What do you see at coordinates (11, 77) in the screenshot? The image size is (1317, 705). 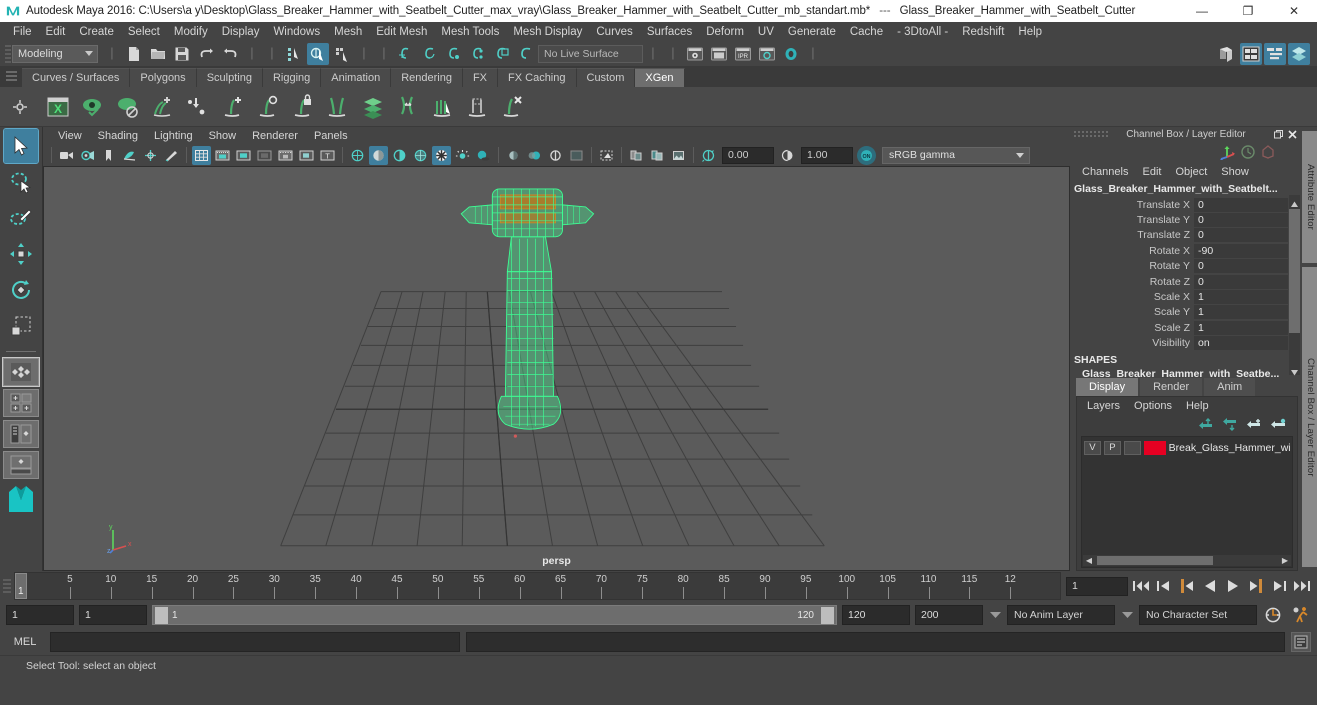 I see `shelf-grip` at bounding box center [11, 77].